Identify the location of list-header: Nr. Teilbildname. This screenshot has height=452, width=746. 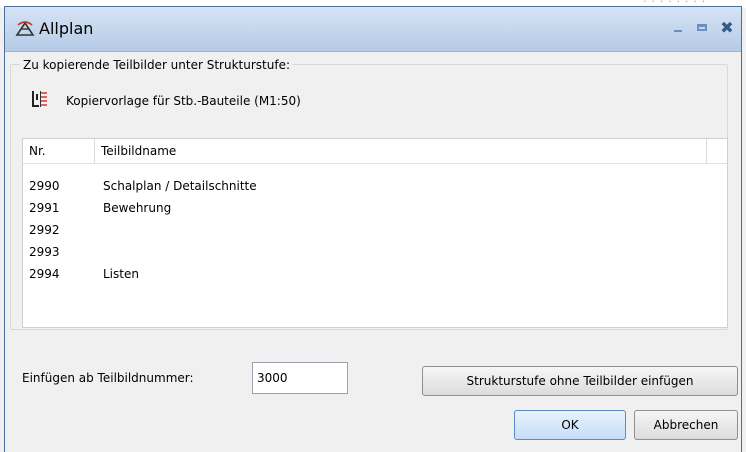
(375, 151).